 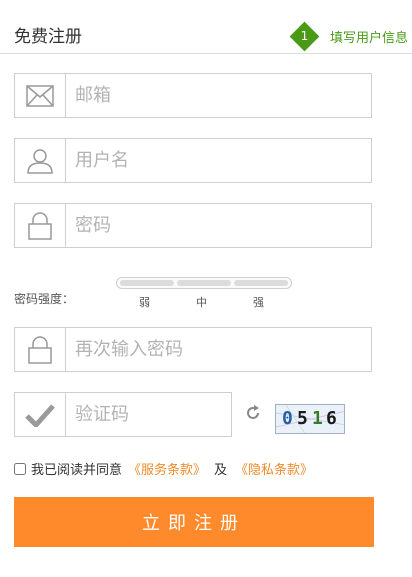 What do you see at coordinates (261, 283) in the screenshot?
I see `strength-segment-strong` at bounding box center [261, 283].